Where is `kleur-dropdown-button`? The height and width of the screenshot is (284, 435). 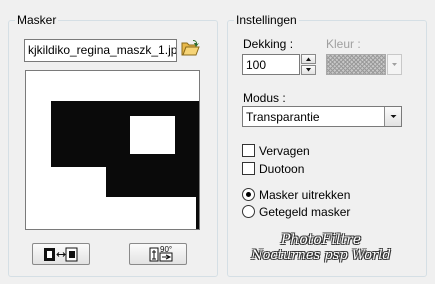 kleur-dropdown-button is located at coordinates (394, 64).